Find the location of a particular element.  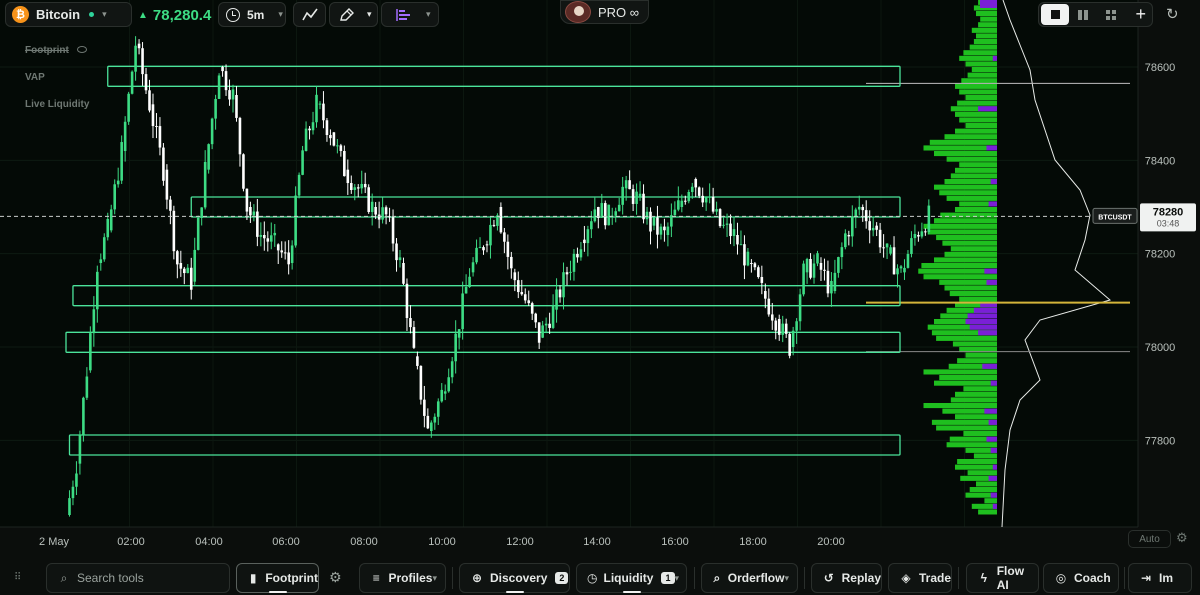

legend-live-liquidity: Live Liquidity is located at coordinates (57, 104).